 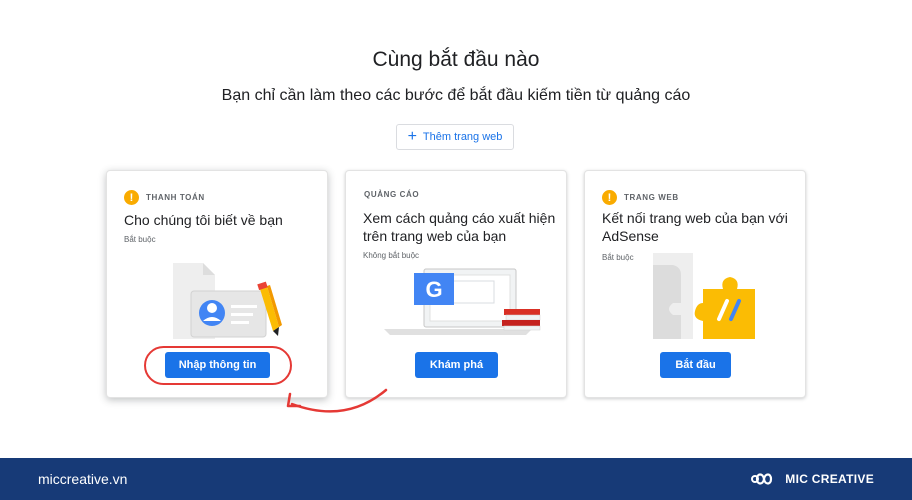 I want to click on card-header: ! TRANG WEB, so click(x=640, y=197).